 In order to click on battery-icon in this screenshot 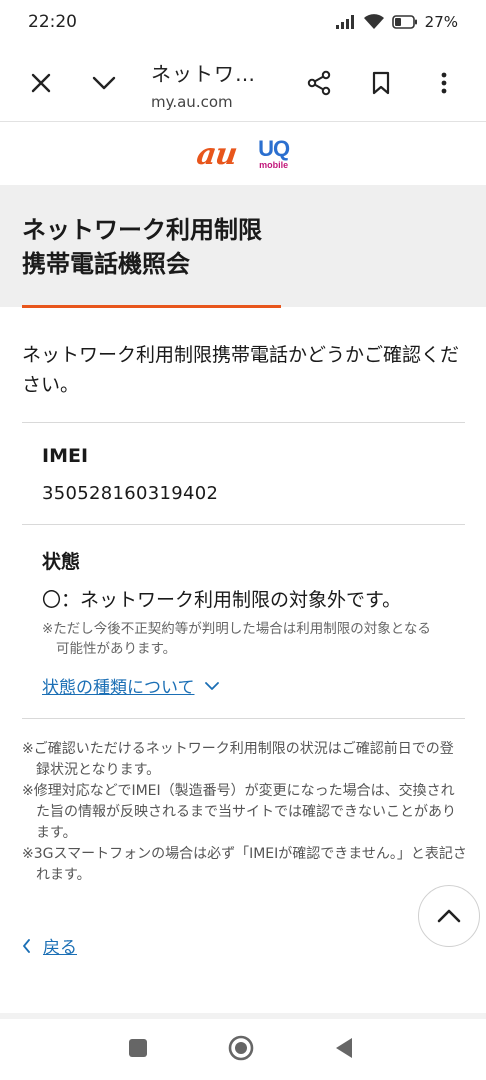, I will do `click(404, 22)`.